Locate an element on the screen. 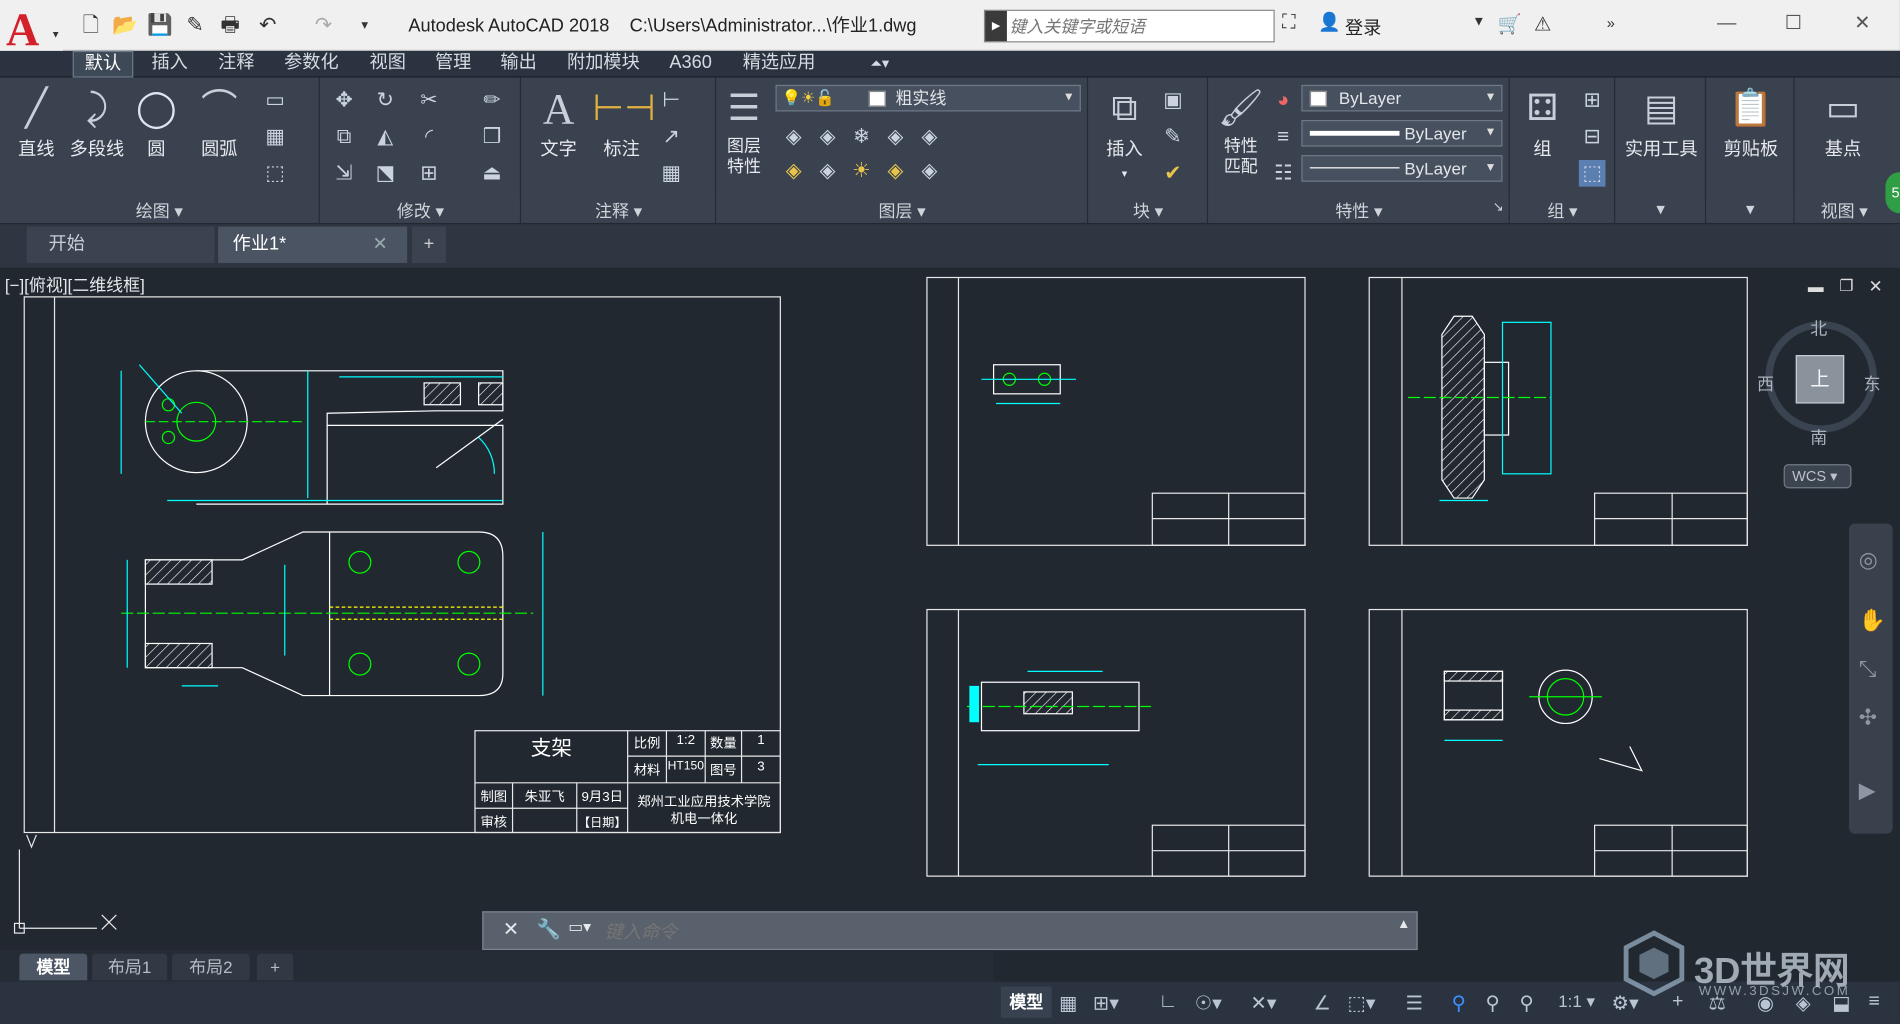 This screenshot has height=1024, width=1900. help-expand-icon: » is located at coordinates (1611, 23).